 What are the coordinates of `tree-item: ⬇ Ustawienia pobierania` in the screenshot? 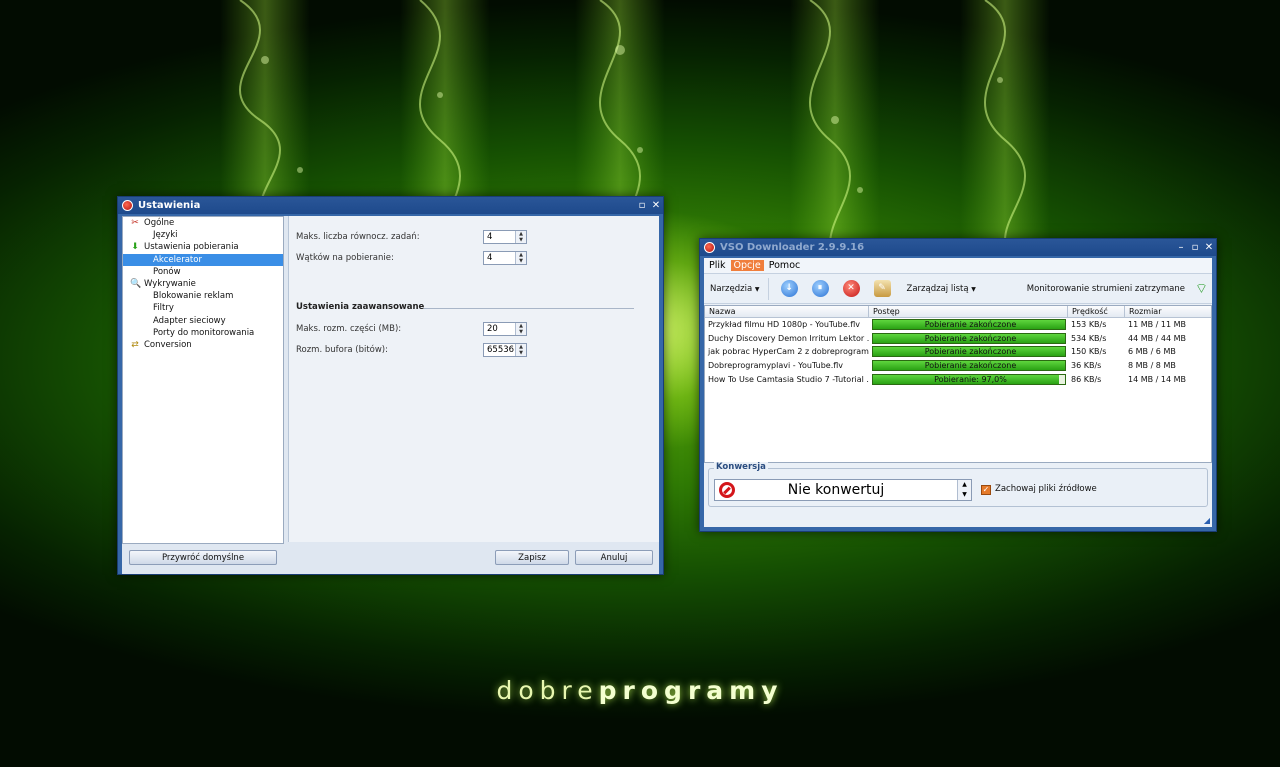 It's located at (203, 247).